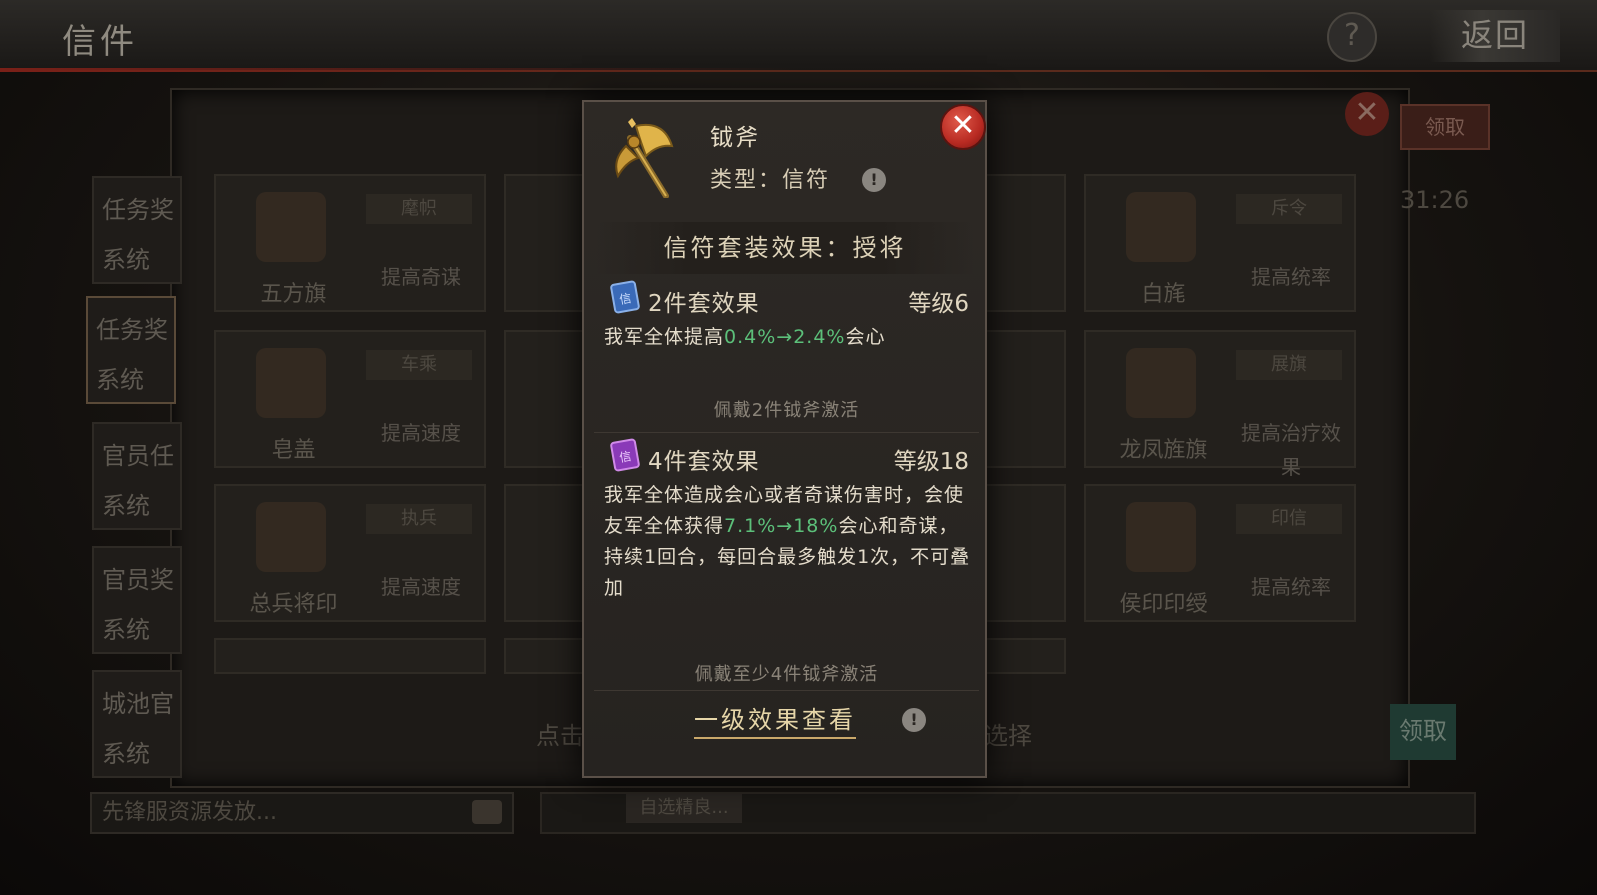 The image size is (1597, 895). What do you see at coordinates (1220, 553) in the screenshot?
I see `item-card: 印信 侯印印绶 提高统率` at bounding box center [1220, 553].